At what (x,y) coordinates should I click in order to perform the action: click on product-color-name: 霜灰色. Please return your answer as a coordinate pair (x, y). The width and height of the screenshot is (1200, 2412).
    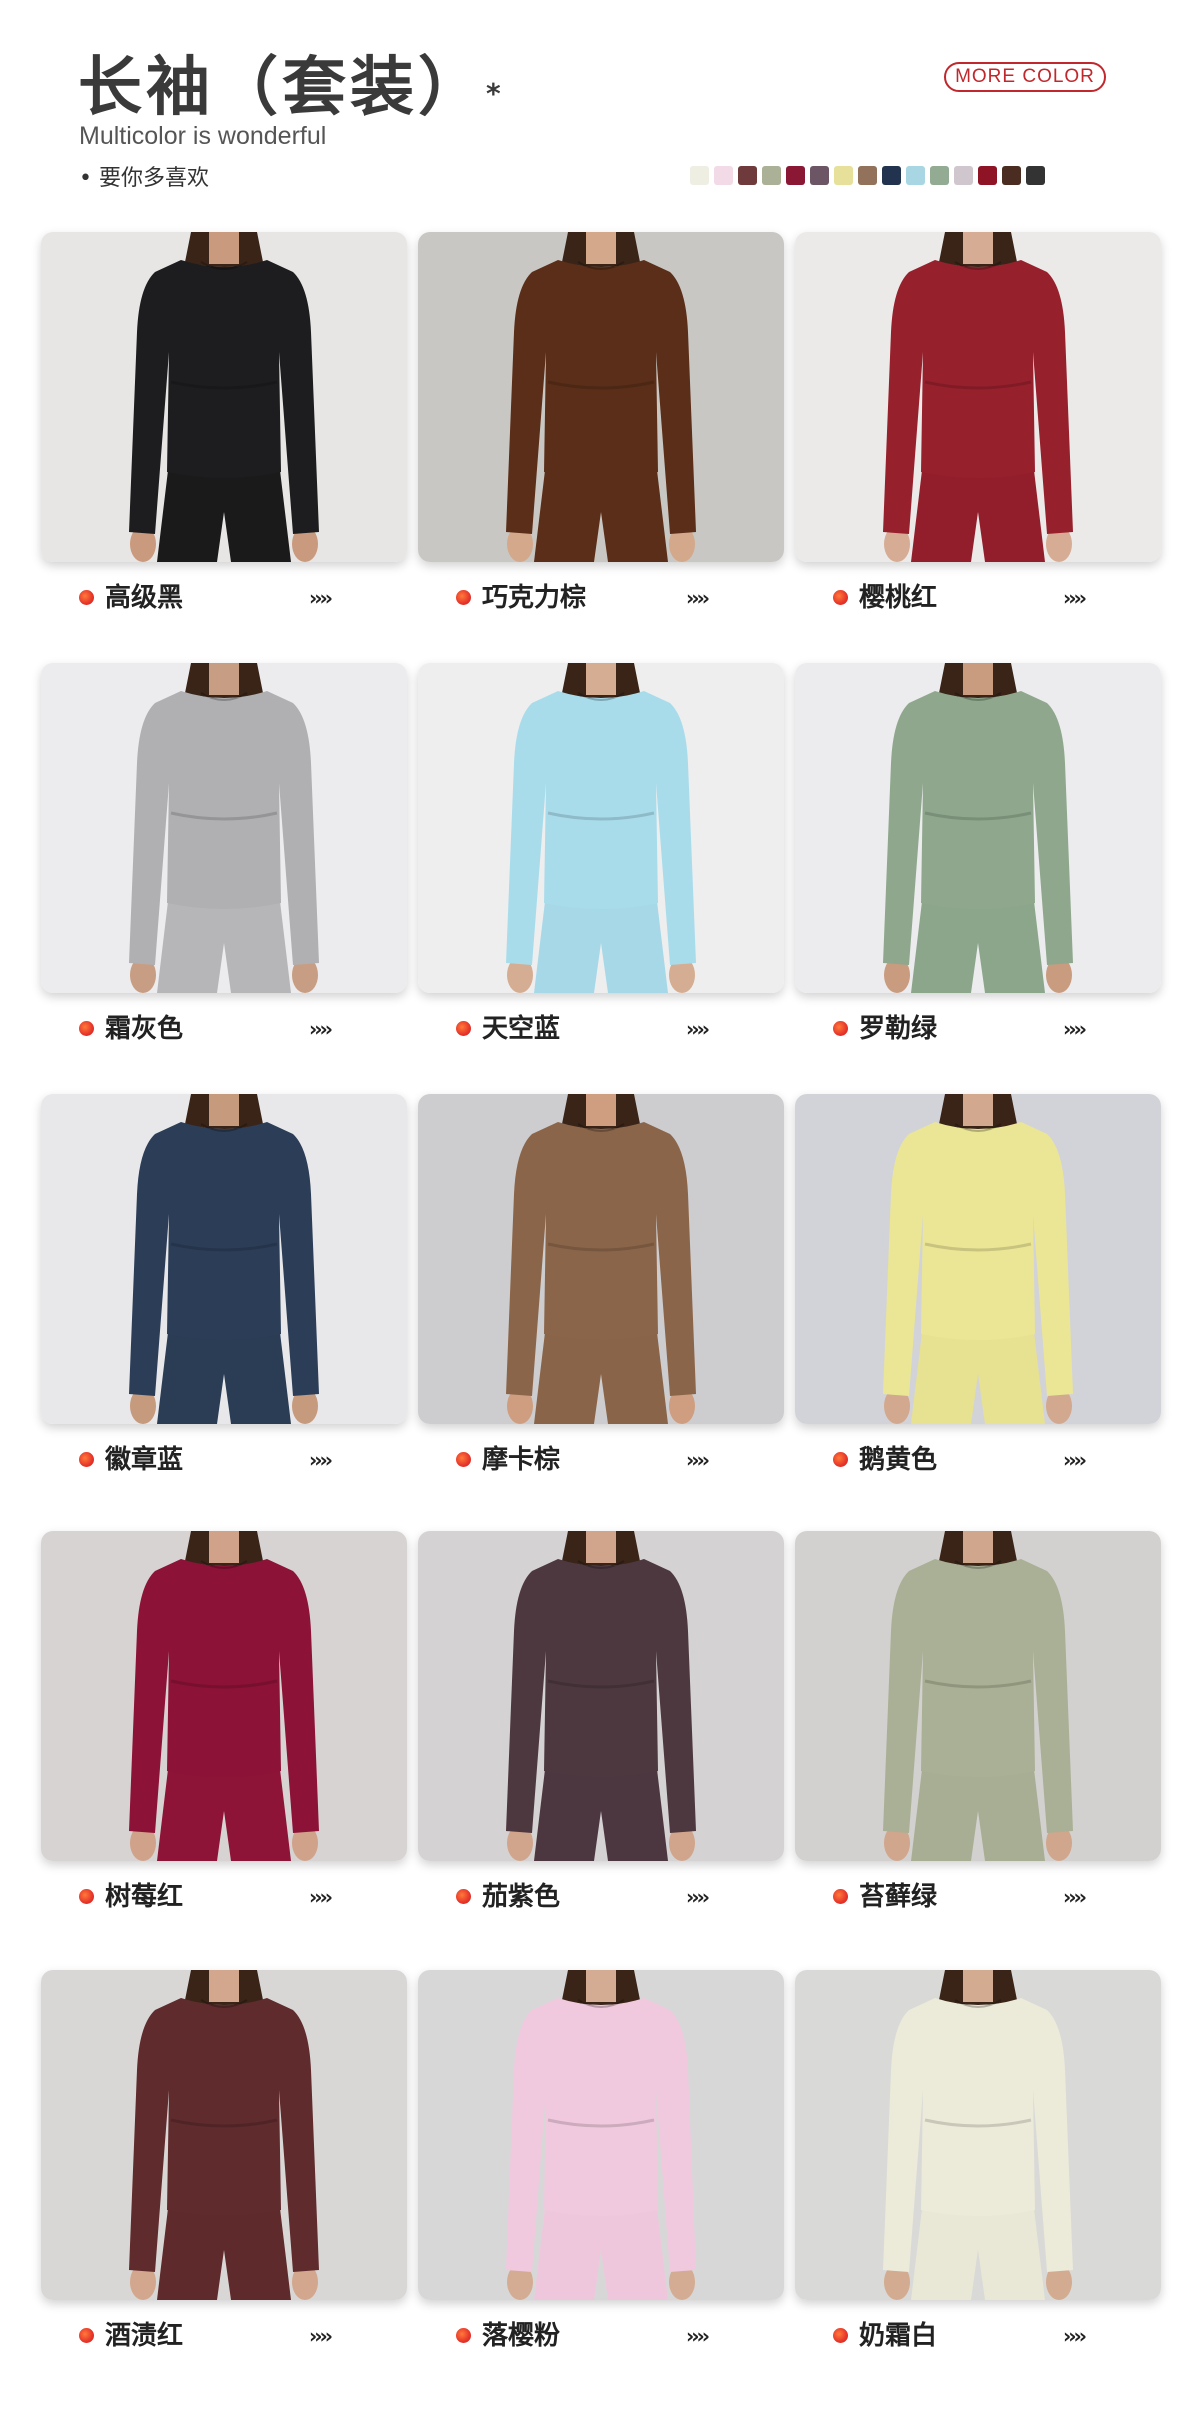
    Looking at the image, I should click on (144, 1029).